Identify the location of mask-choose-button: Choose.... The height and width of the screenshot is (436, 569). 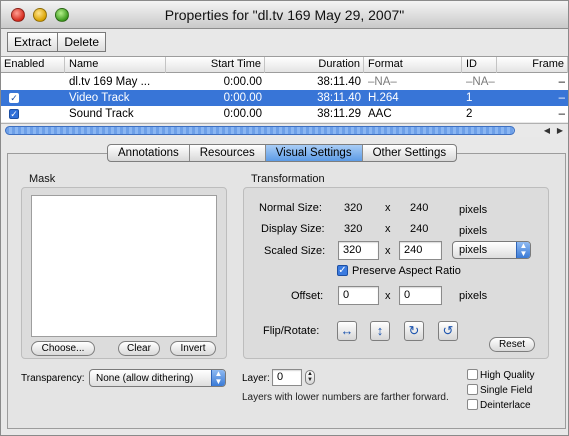
(63, 348).